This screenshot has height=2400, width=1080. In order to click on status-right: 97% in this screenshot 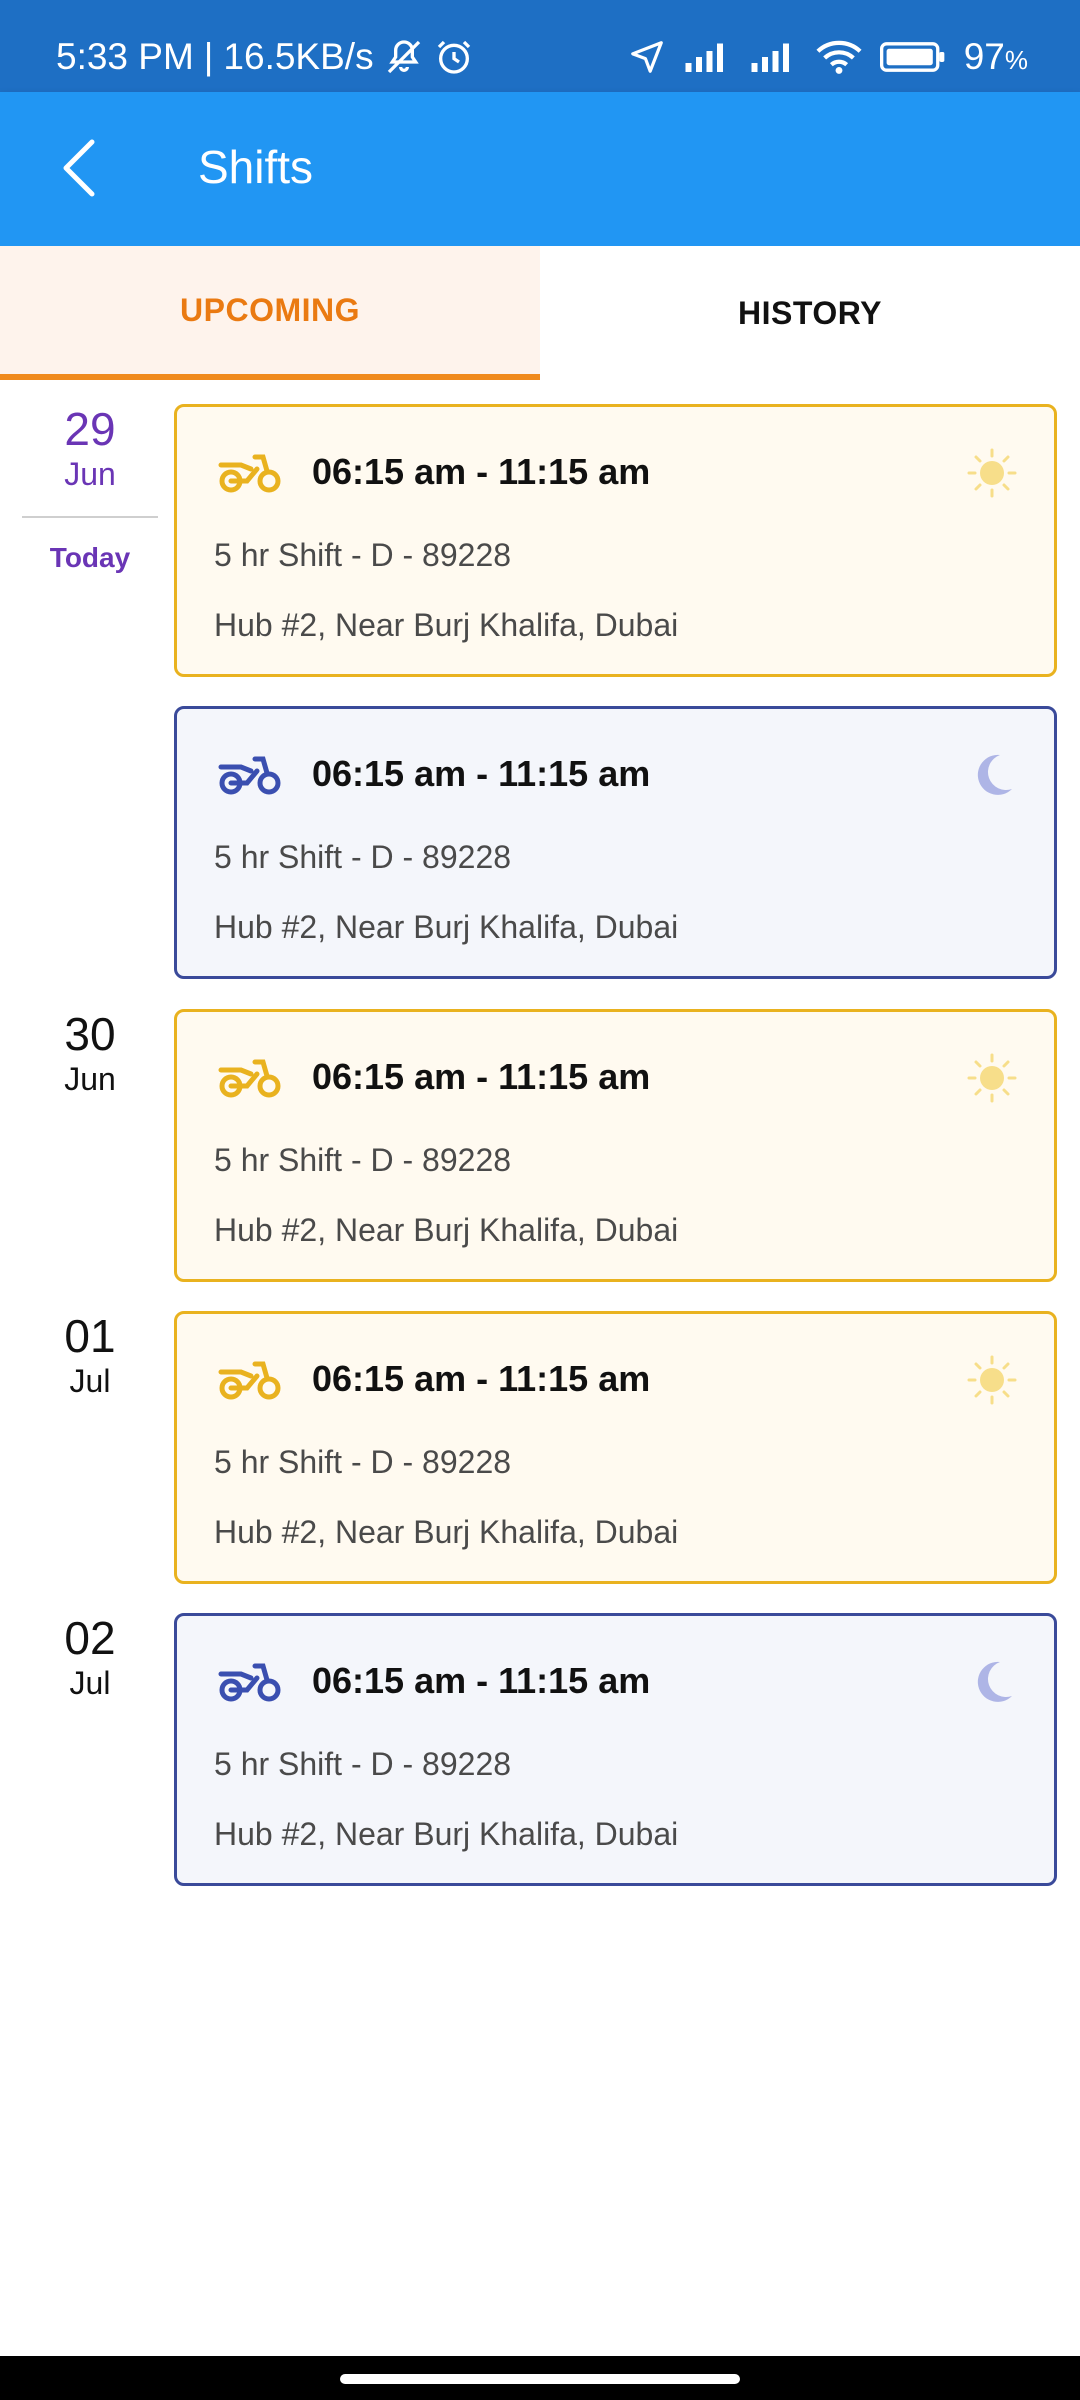, I will do `click(828, 57)`.